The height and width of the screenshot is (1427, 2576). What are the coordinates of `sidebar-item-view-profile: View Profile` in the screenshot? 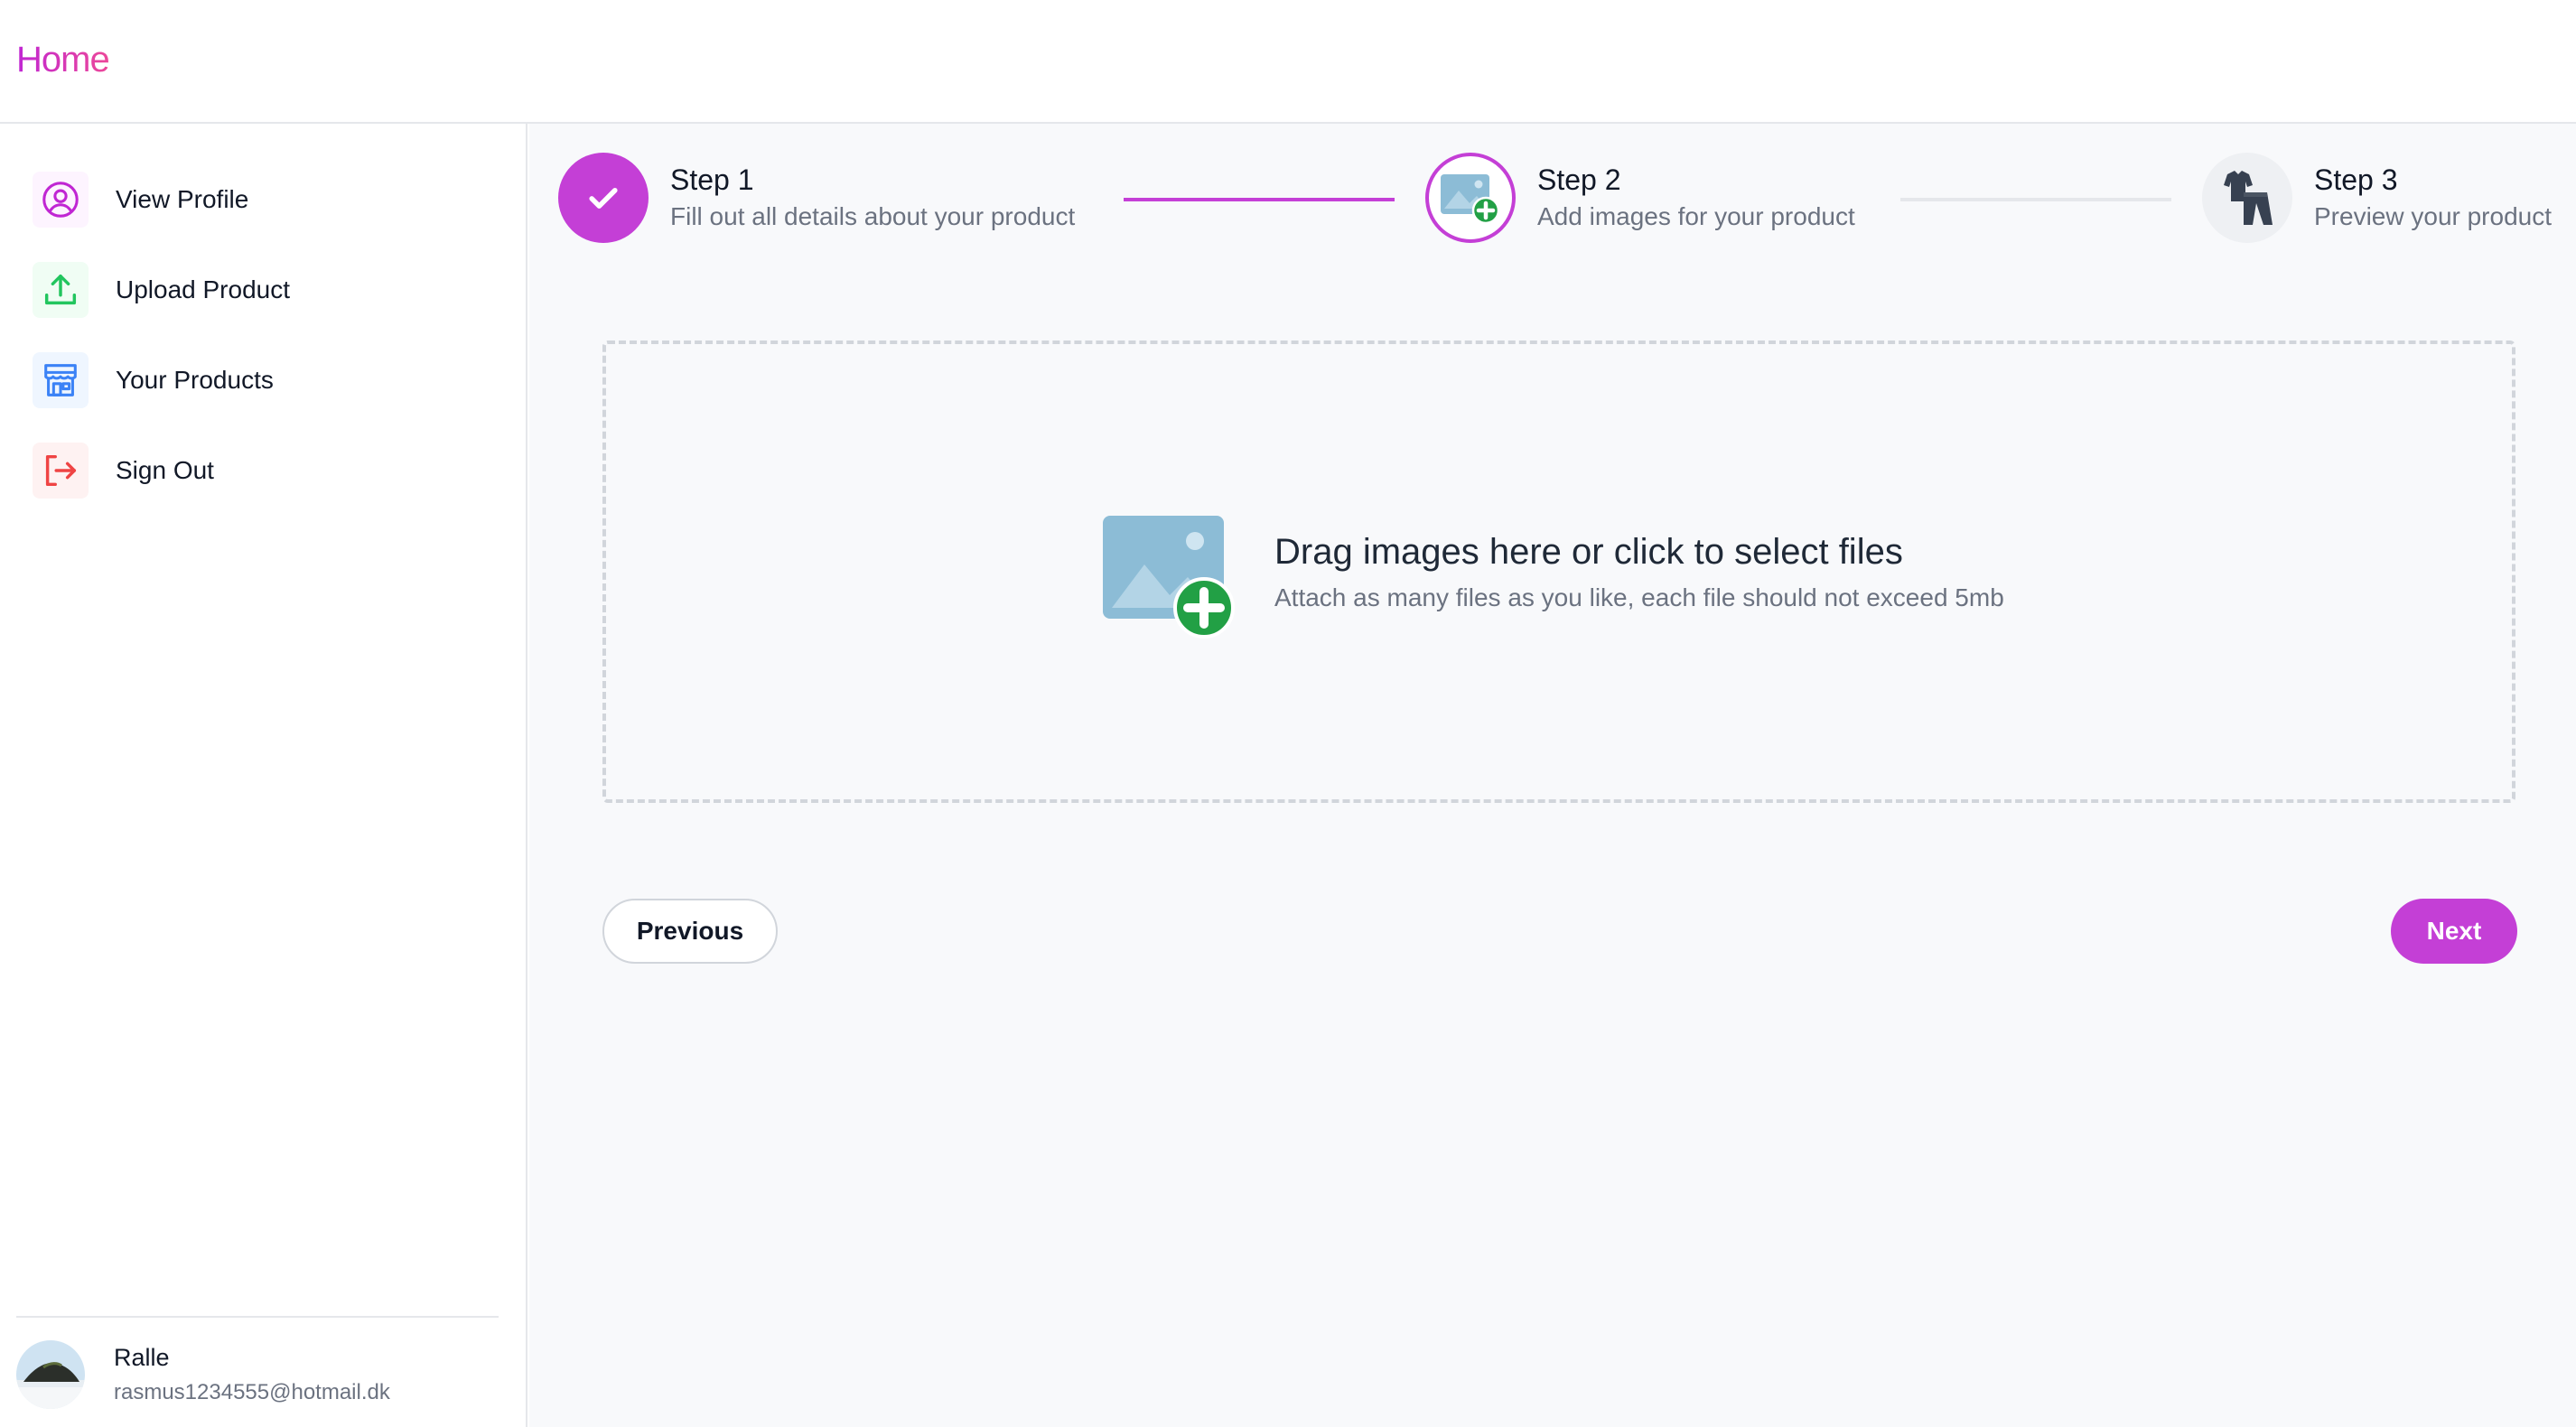 It's located at (259, 200).